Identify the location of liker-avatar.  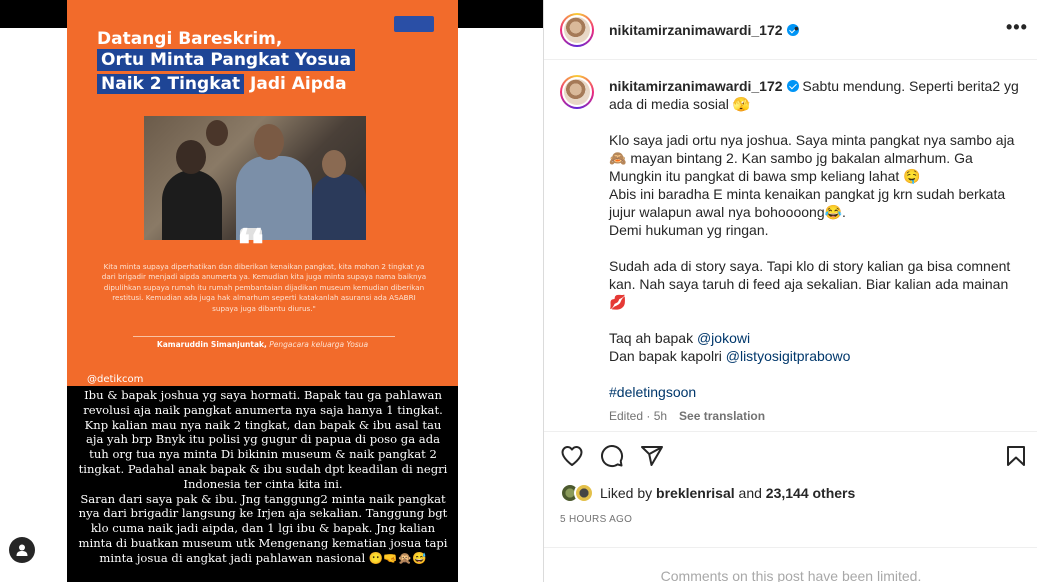
(584, 493).